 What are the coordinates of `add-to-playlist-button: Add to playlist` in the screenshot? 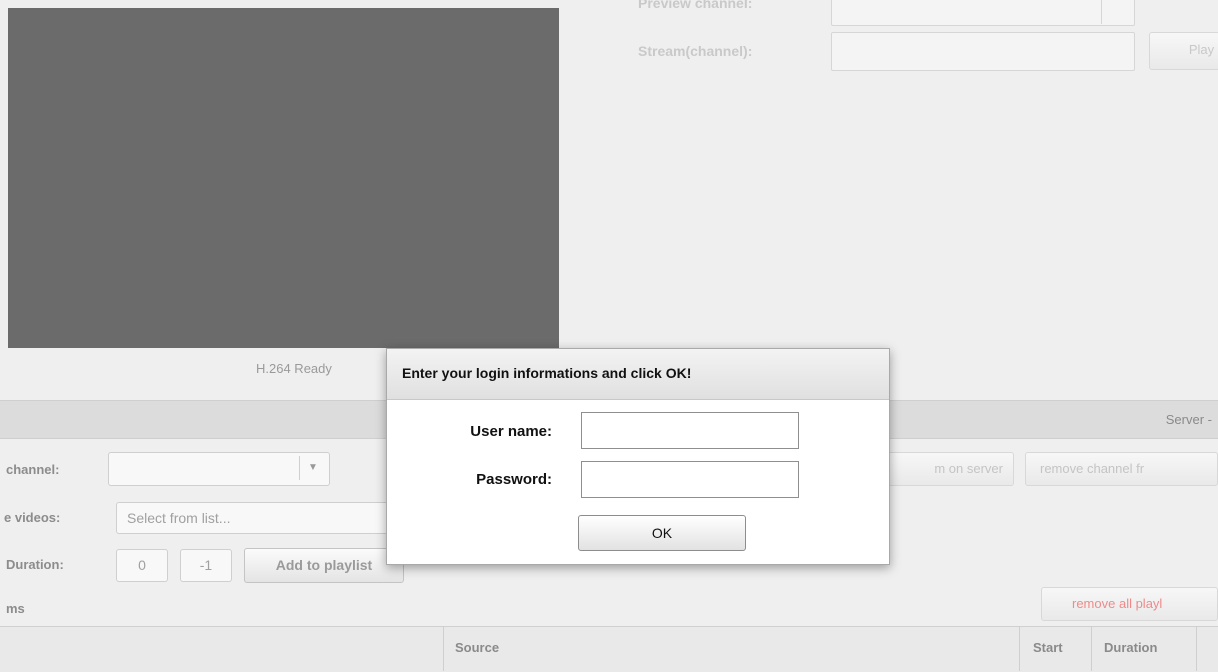 It's located at (324, 565).